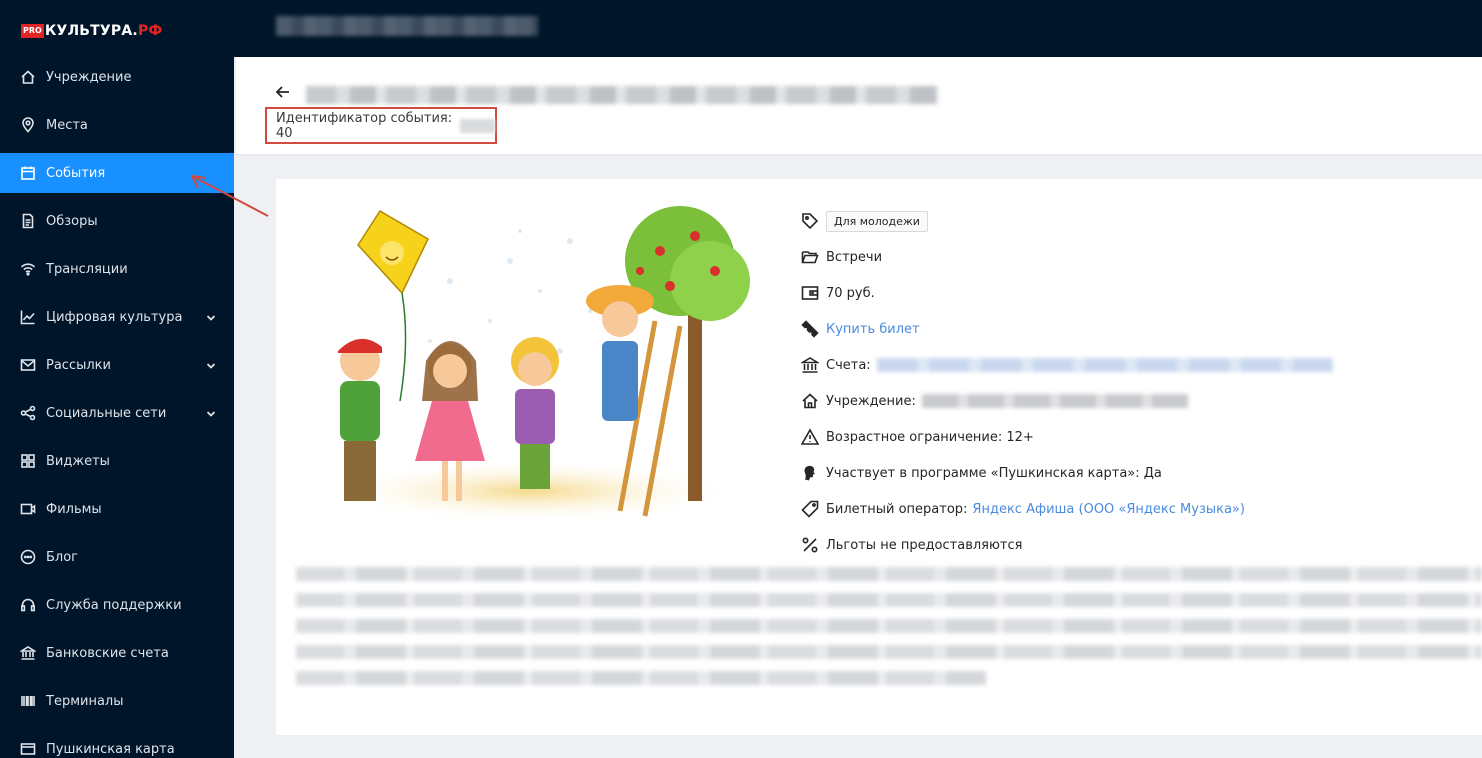 The image size is (1482, 758). Describe the element at coordinates (407, 26) in the screenshot. I see `redacted-topbar-text` at that location.